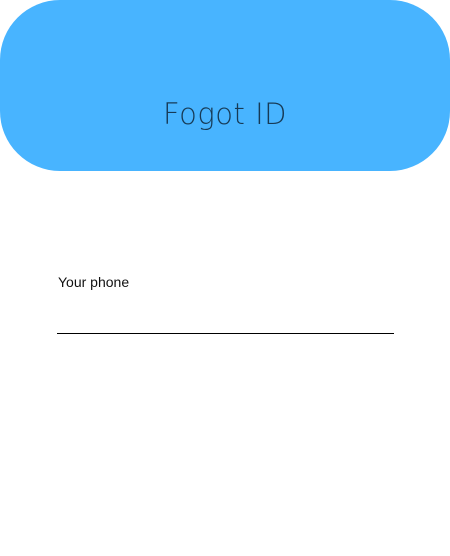 Image resolution: width=450 pixels, height=556 pixels. Describe the element at coordinates (224, 114) in the screenshot. I see `page-title: Fogot ID` at that location.